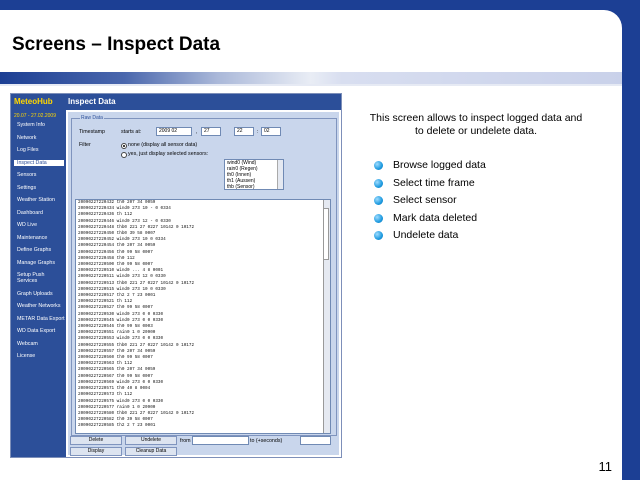 This screenshot has height=480, width=640. What do you see at coordinates (280, 174) in the screenshot?
I see `sensor-scrollbar` at bounding box center [280, 174].